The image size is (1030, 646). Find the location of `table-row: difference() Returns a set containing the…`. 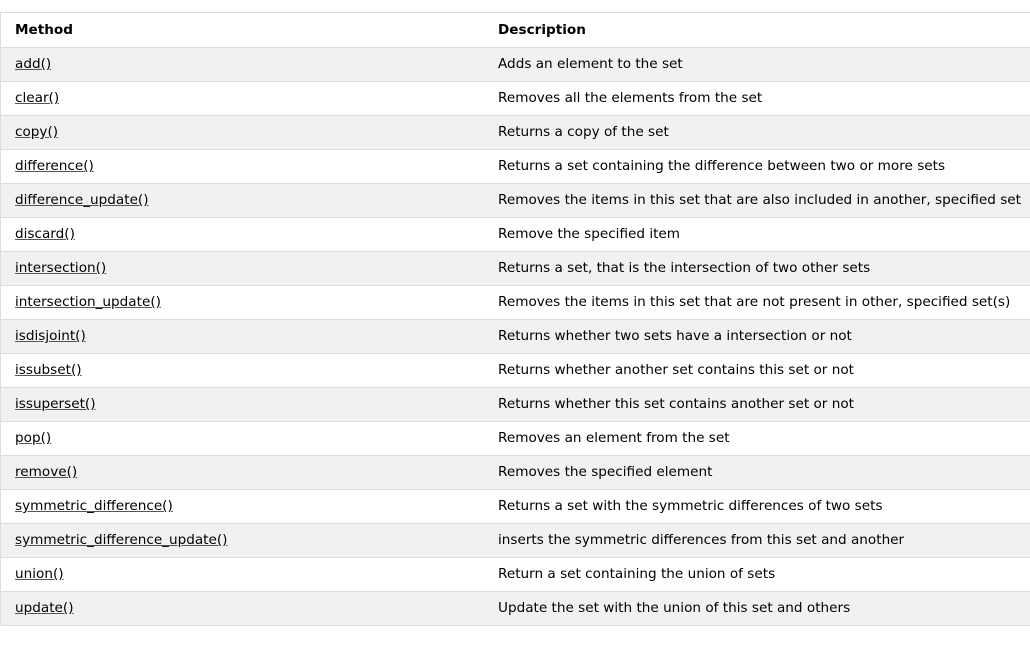

table-row: difference() Returns a set containing the… is located at coordinates (515, 166).